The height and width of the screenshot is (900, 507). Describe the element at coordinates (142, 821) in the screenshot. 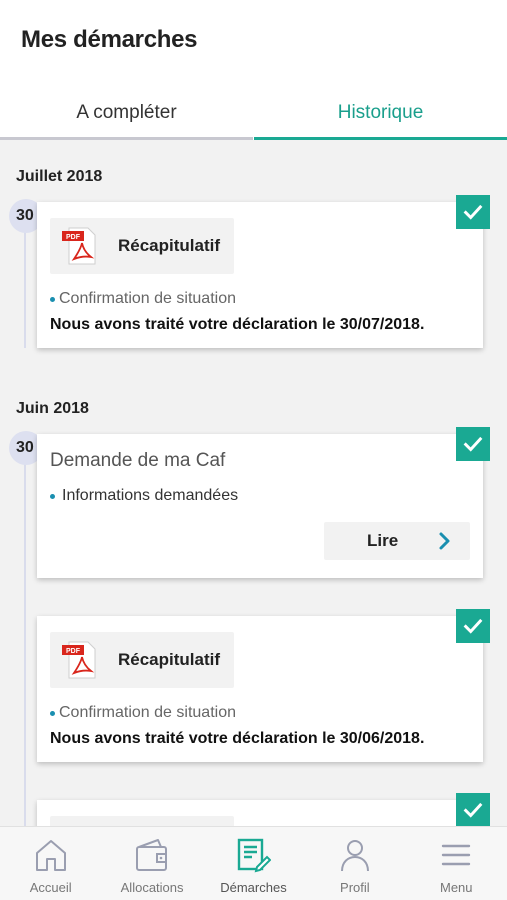

I see `recap-document-button` at that location.